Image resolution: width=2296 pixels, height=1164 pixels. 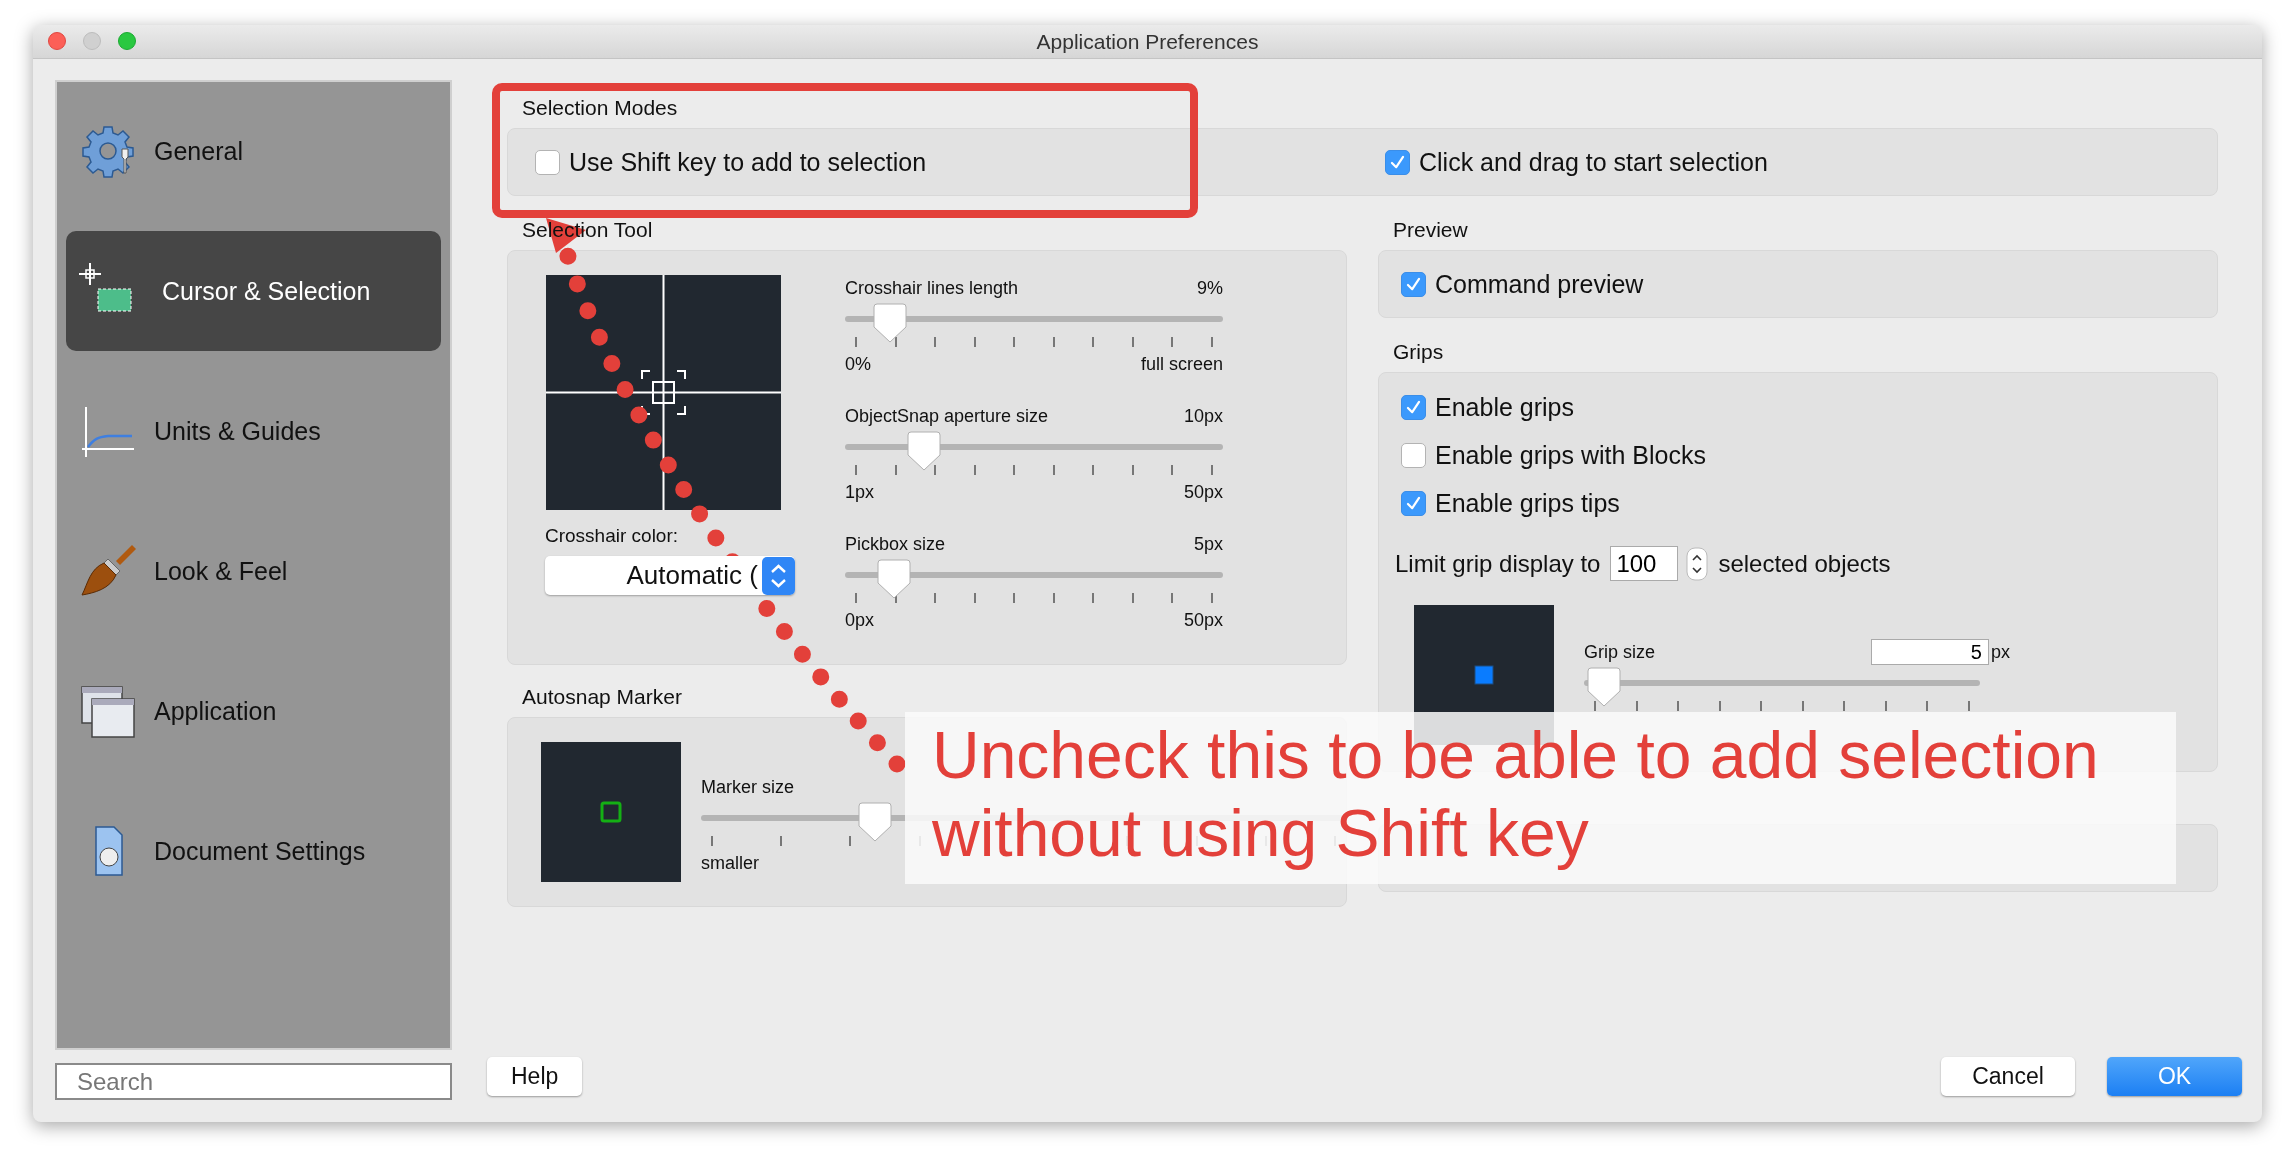 I want to click on close-button, so click(x=57, y=41).